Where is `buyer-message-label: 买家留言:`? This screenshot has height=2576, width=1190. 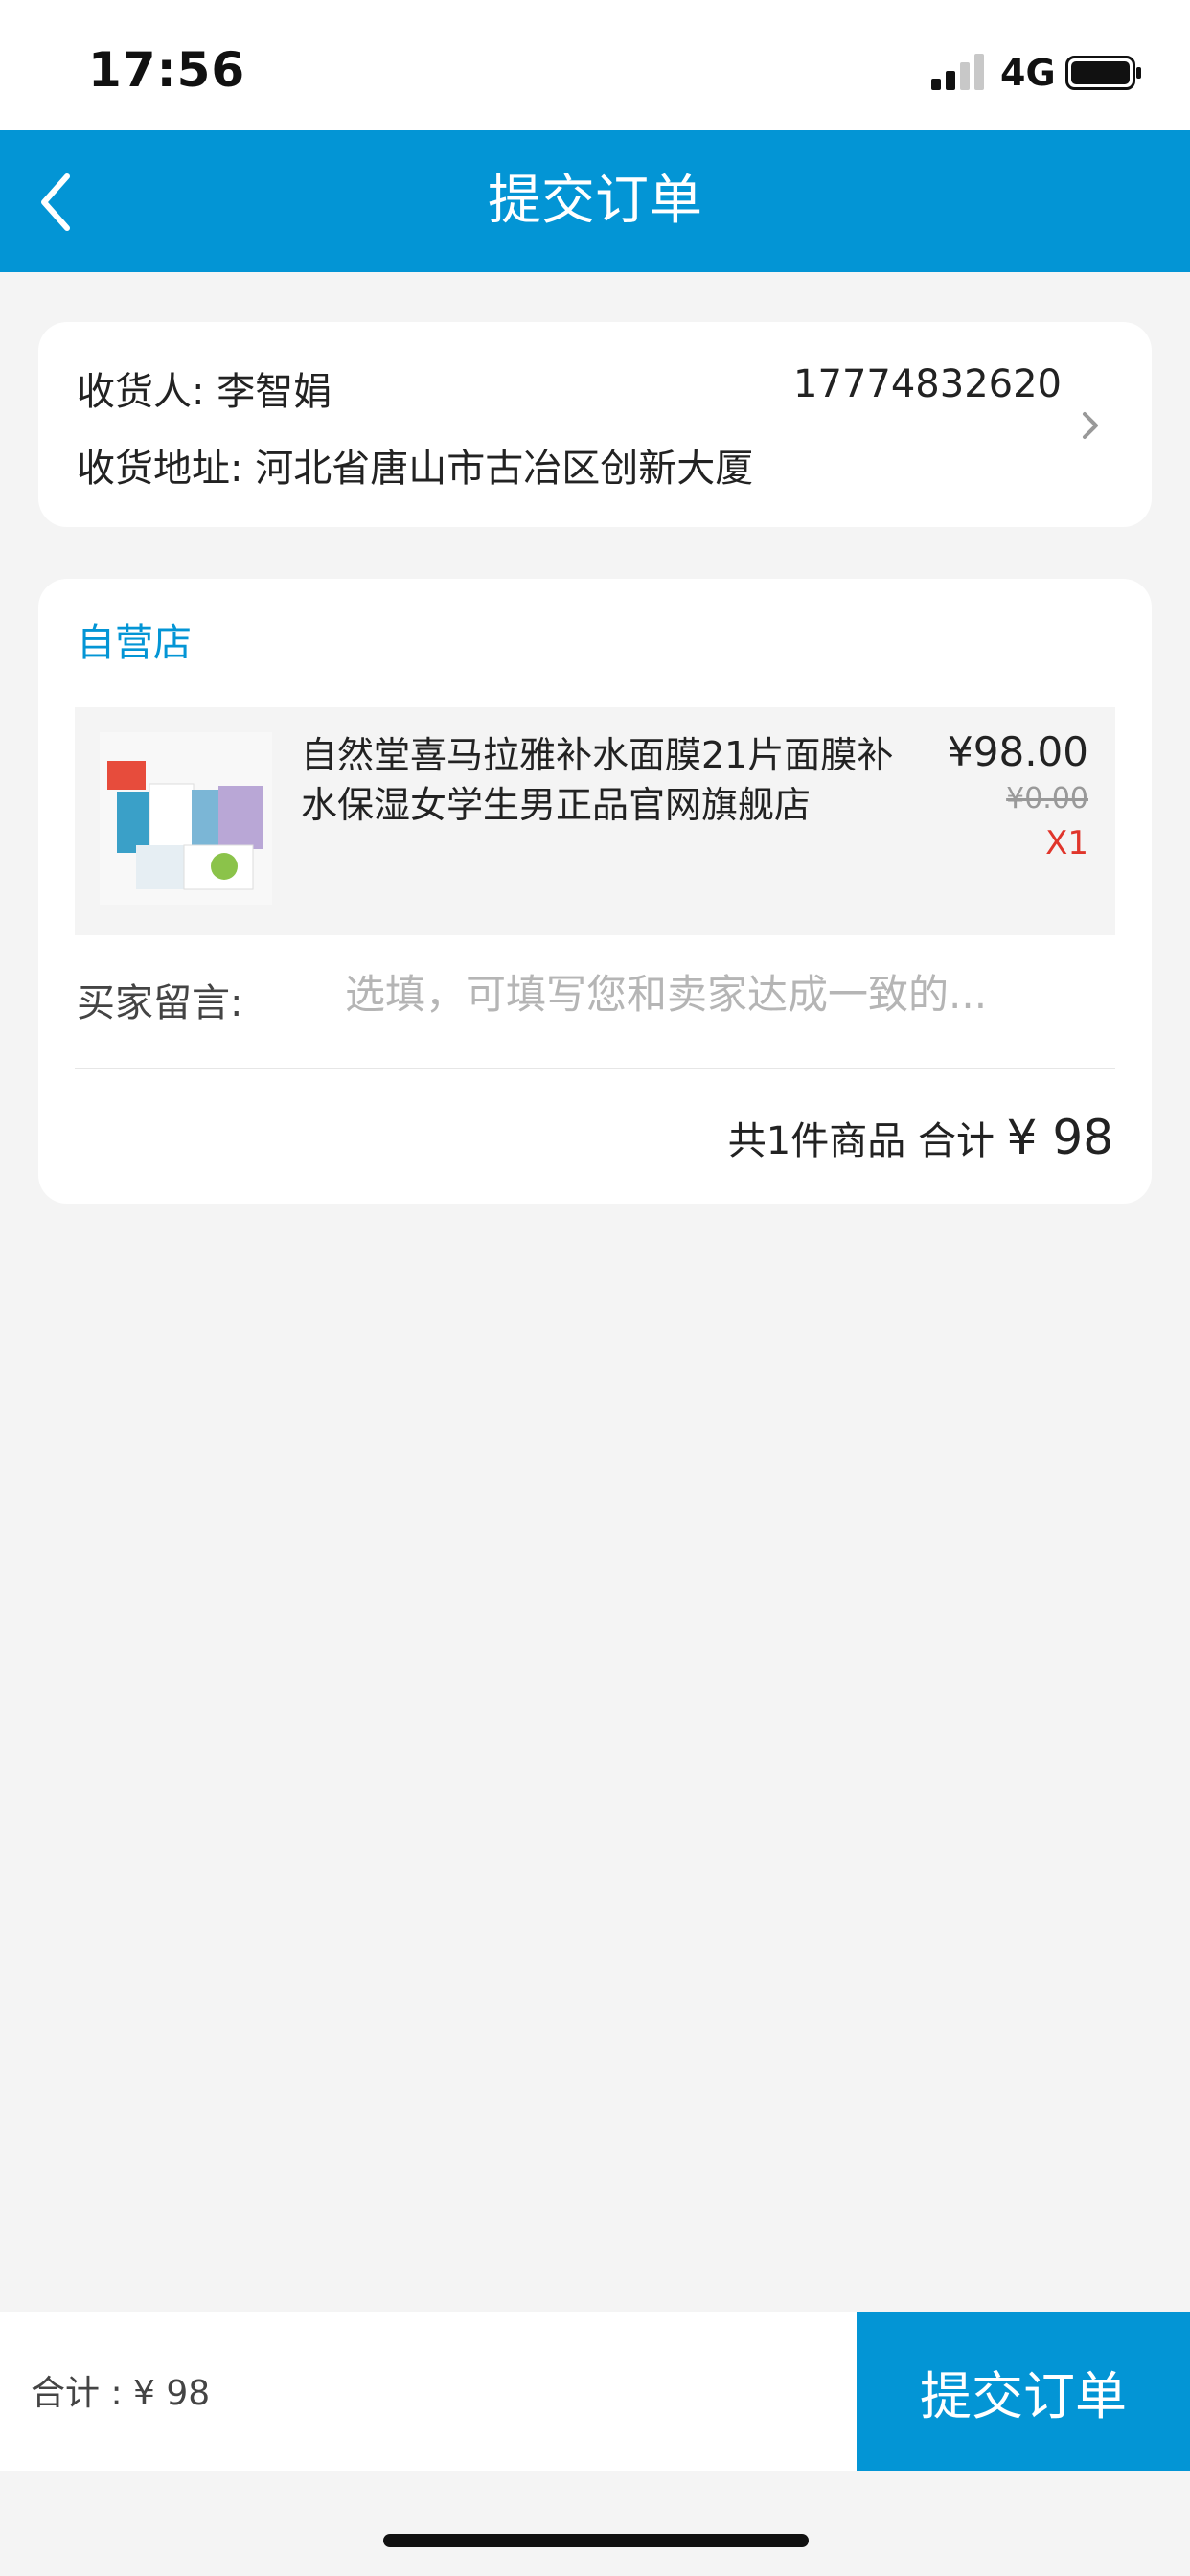 buyer-message-label: 买家留言: is located at coordinates (160, 1003).